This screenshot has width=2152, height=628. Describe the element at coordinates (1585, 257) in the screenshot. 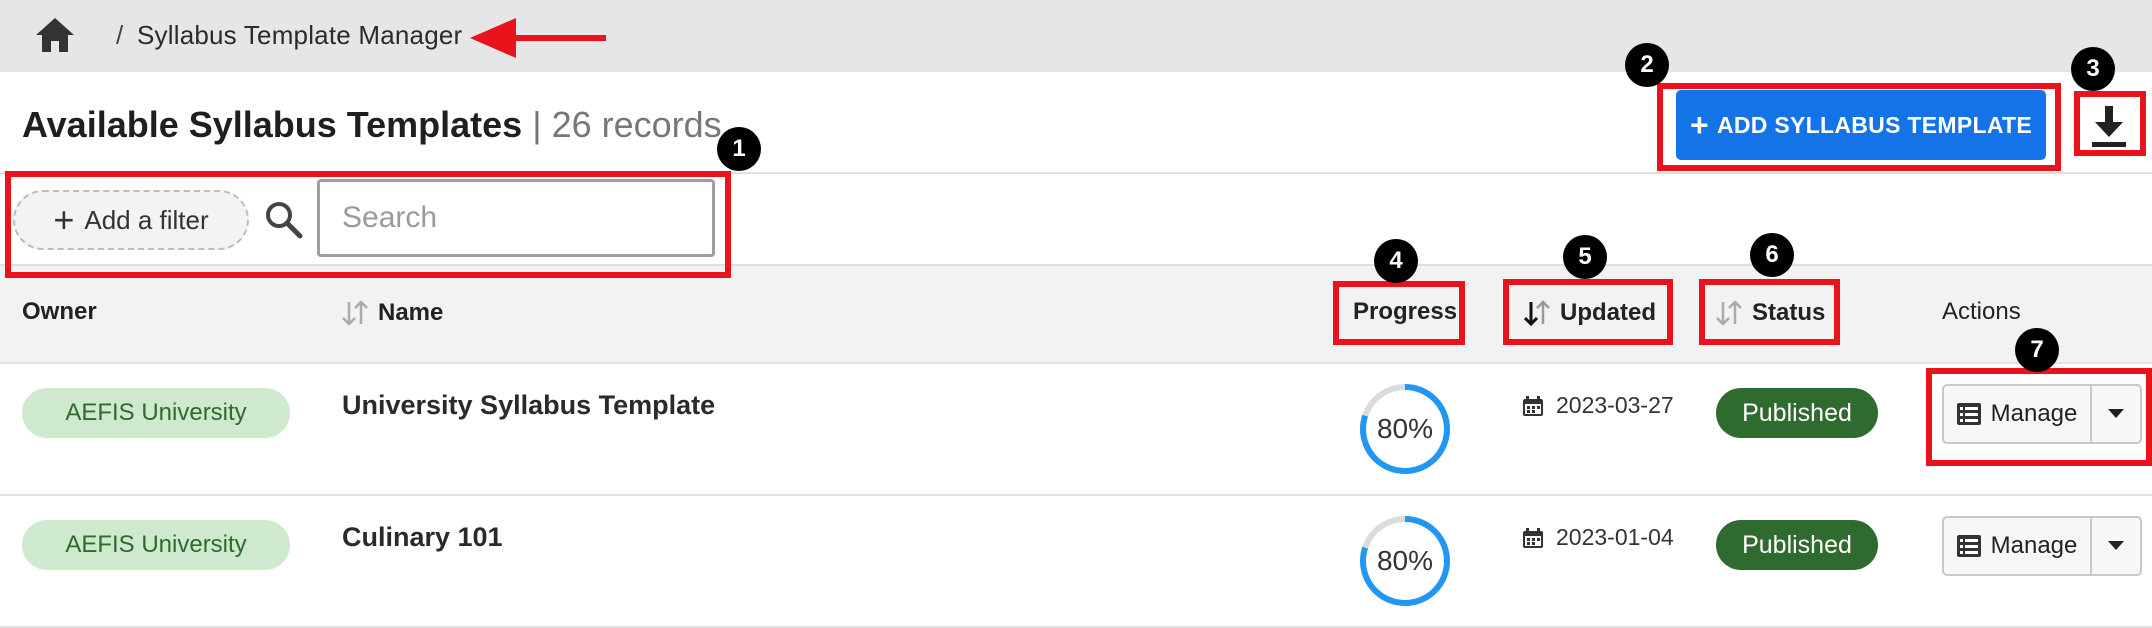

I see `annotation-marker: 5` at that location.